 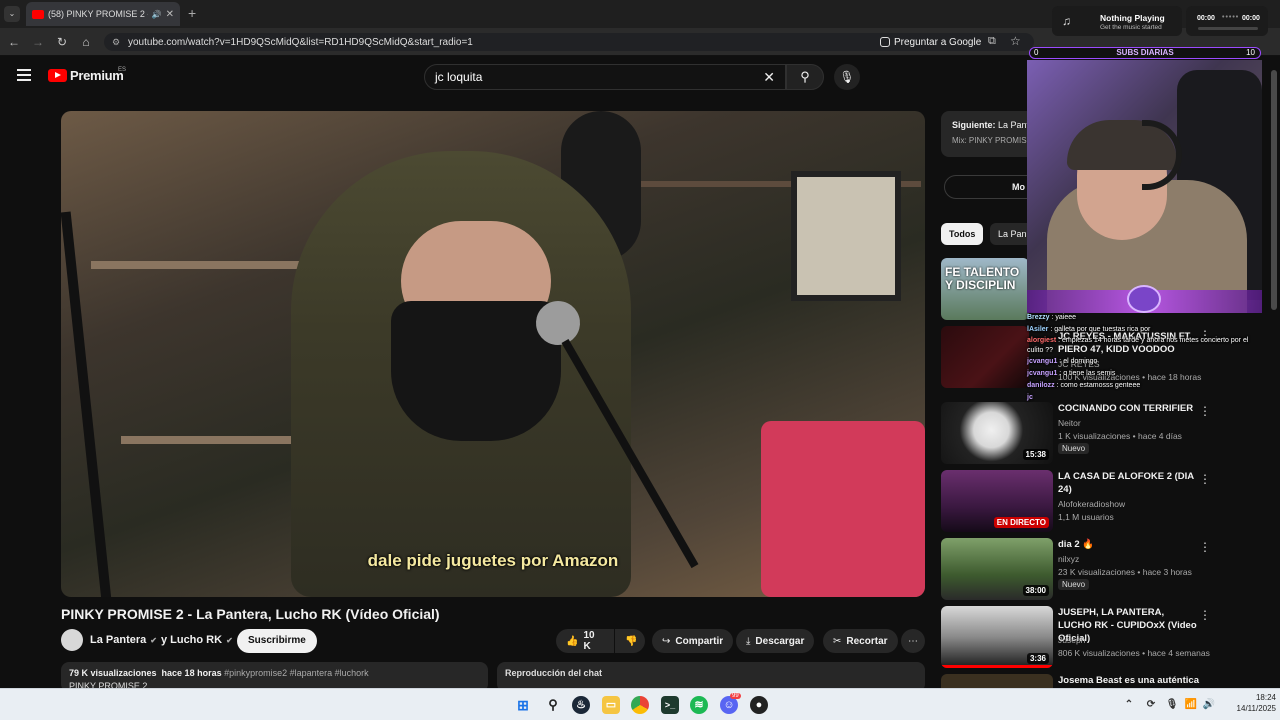 What do you see at coordinates (1041, 385) in the screenshot?
I see `chat-user: danilozz` at bounding box center [1041, 385].